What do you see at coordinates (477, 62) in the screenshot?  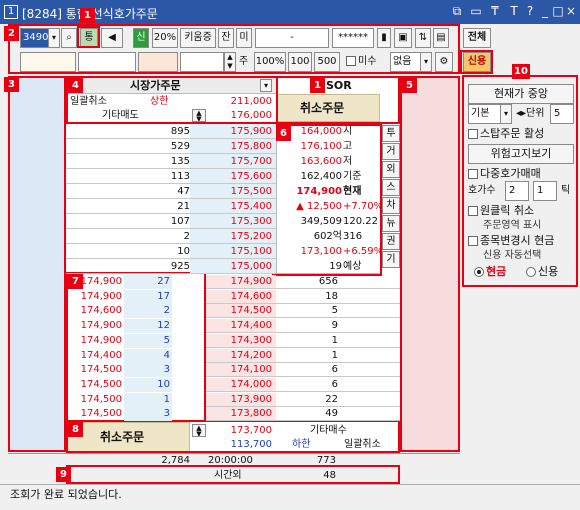 I see `sinyong-button: 신용` at bounding box center [477, 62].